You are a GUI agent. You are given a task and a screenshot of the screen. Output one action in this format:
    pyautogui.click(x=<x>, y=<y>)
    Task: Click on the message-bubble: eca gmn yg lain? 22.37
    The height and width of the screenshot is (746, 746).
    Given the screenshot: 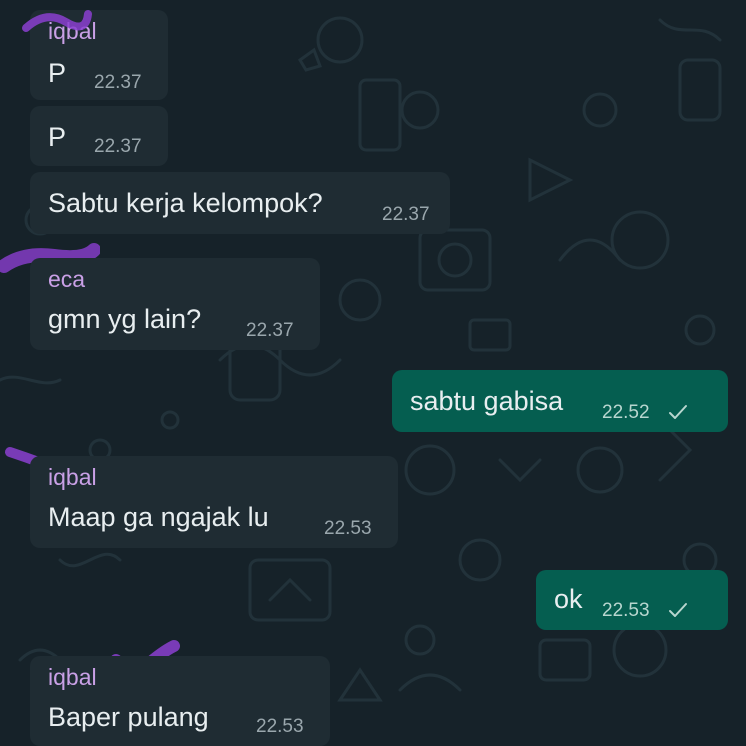 What is the action you would take?
    pyautogui.click(x=175, y=304)
    